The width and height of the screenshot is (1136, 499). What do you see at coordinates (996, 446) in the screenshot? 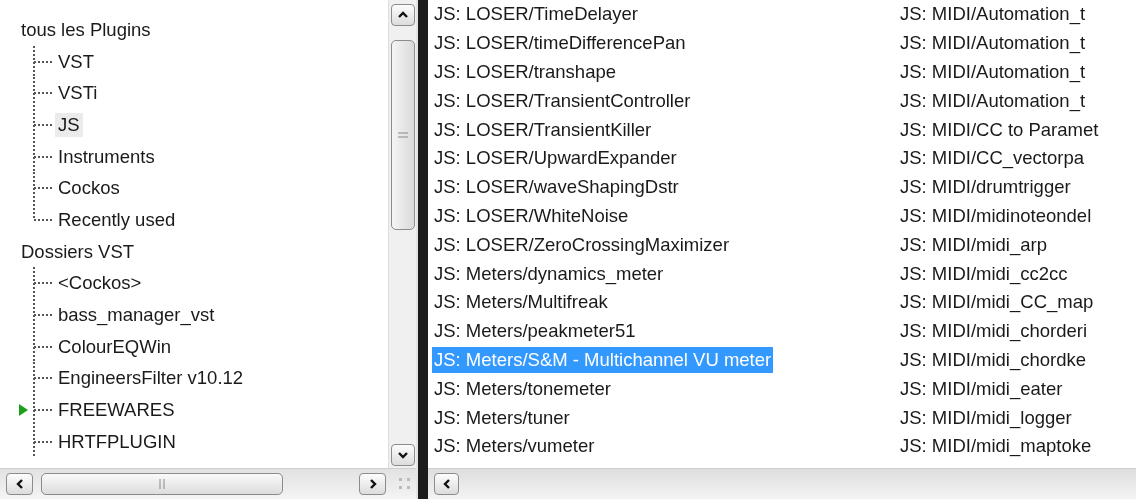
I see `plugin-item: JS: MIDI/midi_maptoke` at bounding box center [996, 446].